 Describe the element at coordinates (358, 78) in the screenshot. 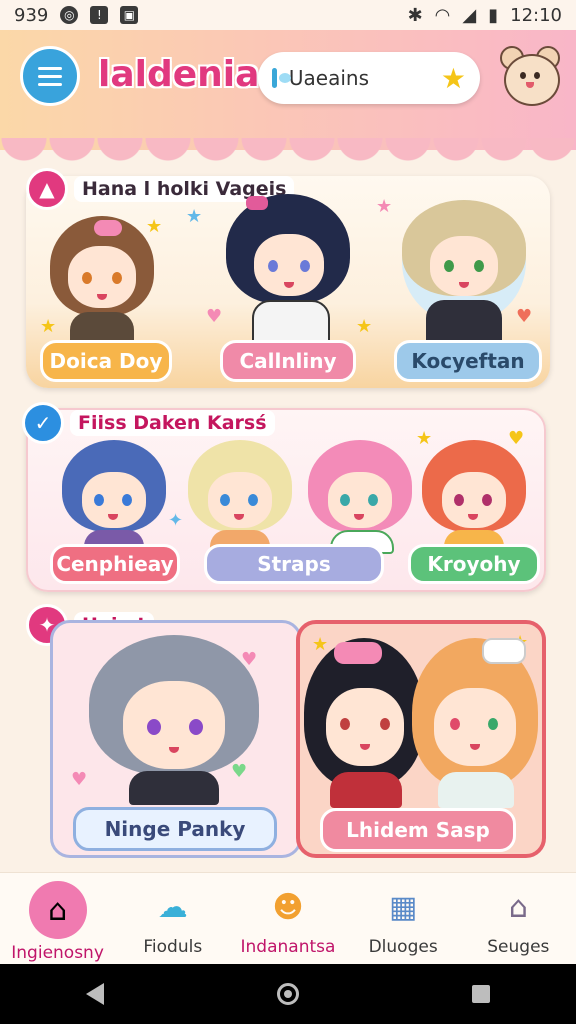

I see `search-input` at that location.